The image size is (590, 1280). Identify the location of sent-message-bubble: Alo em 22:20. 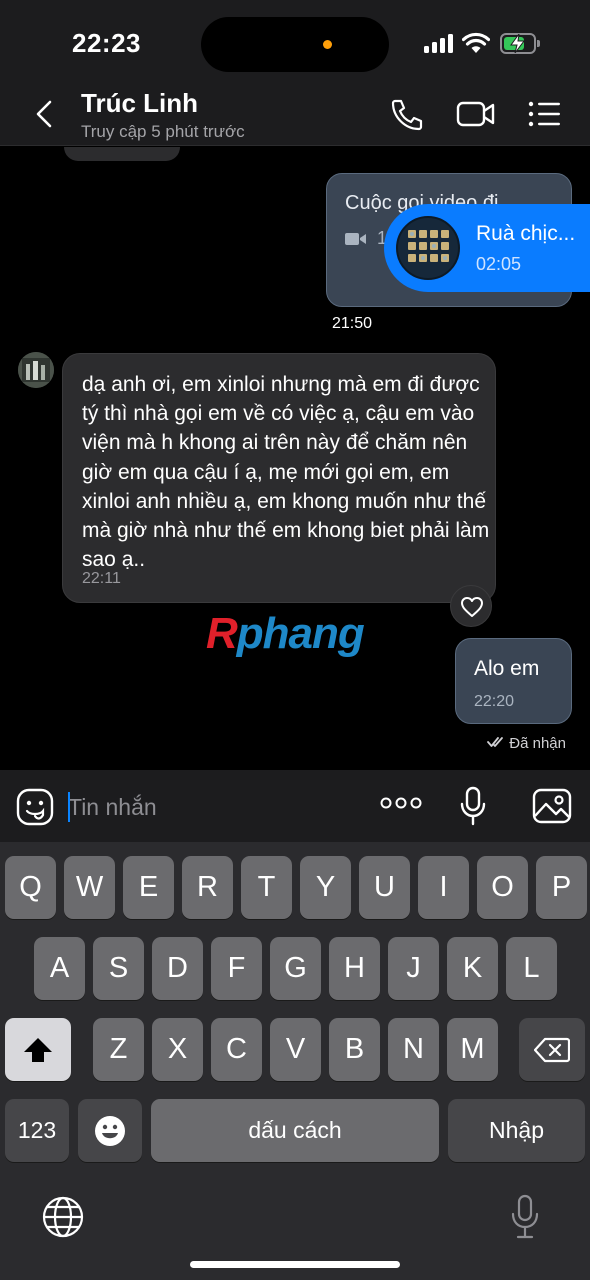
(513, 681).